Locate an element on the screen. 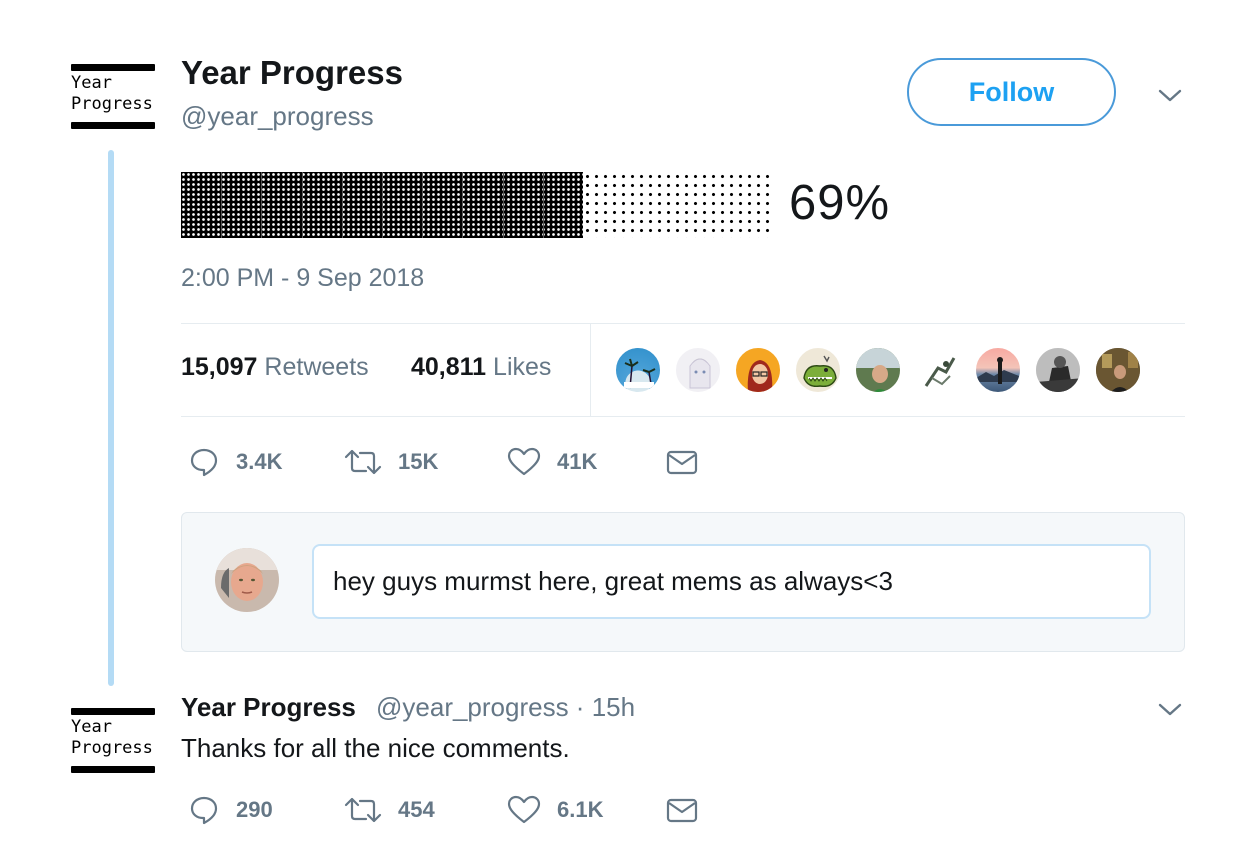  avatar-man-outdoors is located at coordinates (878, 370).